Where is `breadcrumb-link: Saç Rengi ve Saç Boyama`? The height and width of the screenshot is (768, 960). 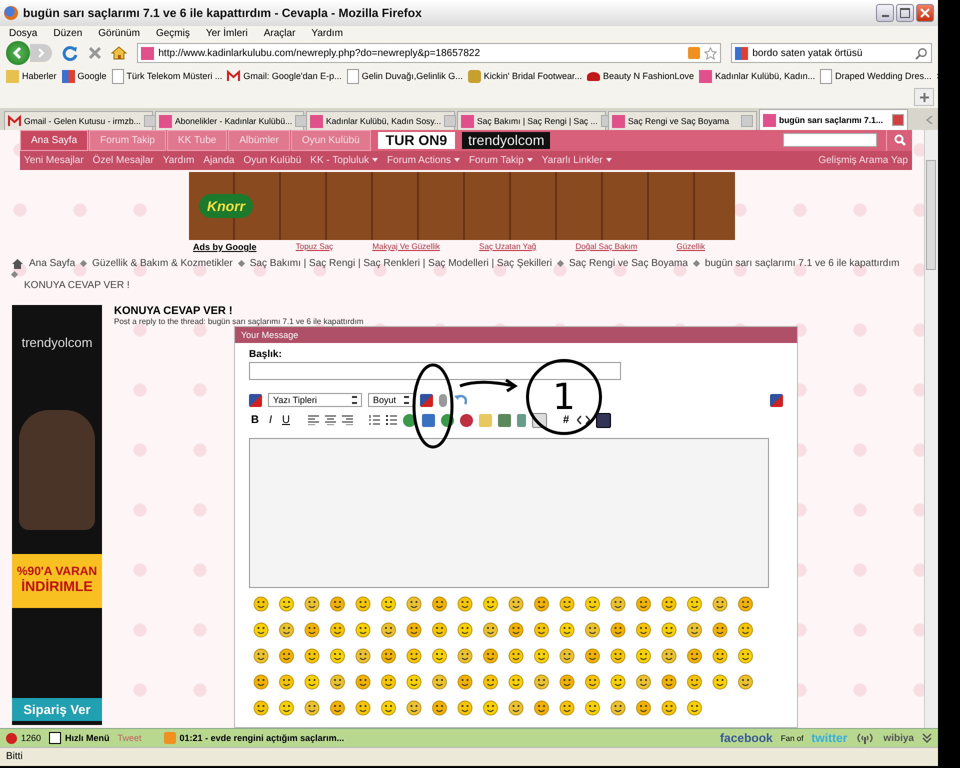 breadcrumb-link: Saç Rengi ve Saç Boyama is located at coordinates (628, 263).